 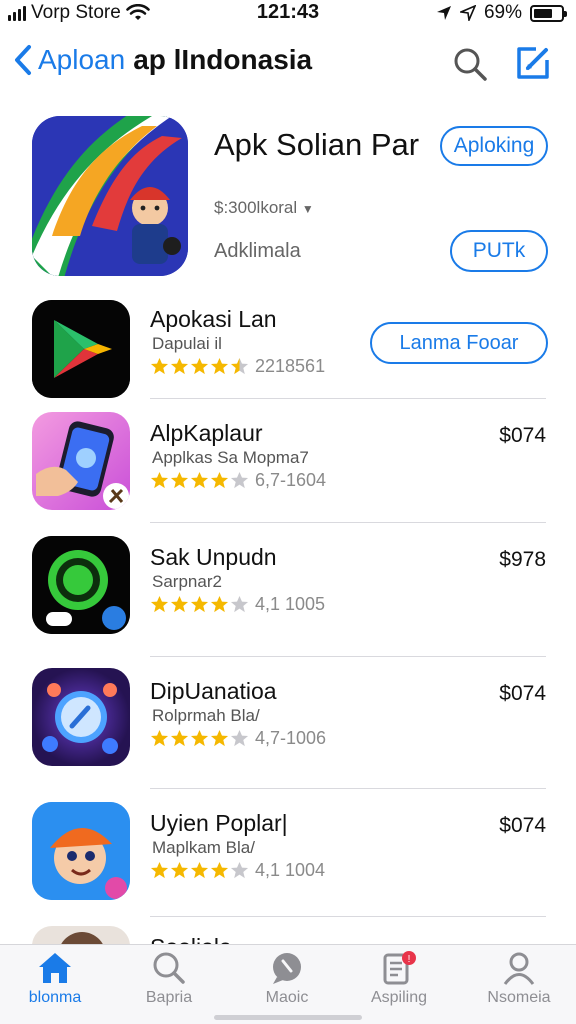 I want to click on status-right: 69%, so click(x=501, y=13).